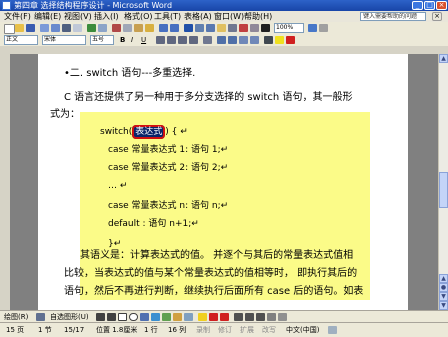 Image resolution: width=448 pixels, height=337 pixels. I want to click on status-track-changes: 修订, so click(225, 330).